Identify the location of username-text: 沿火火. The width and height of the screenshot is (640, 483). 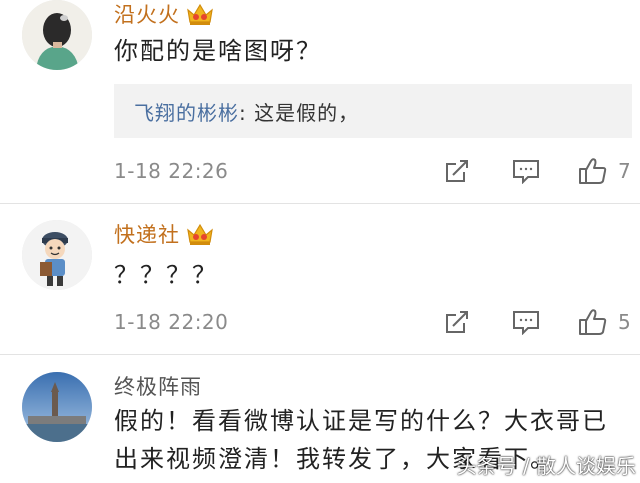
(147, 15).